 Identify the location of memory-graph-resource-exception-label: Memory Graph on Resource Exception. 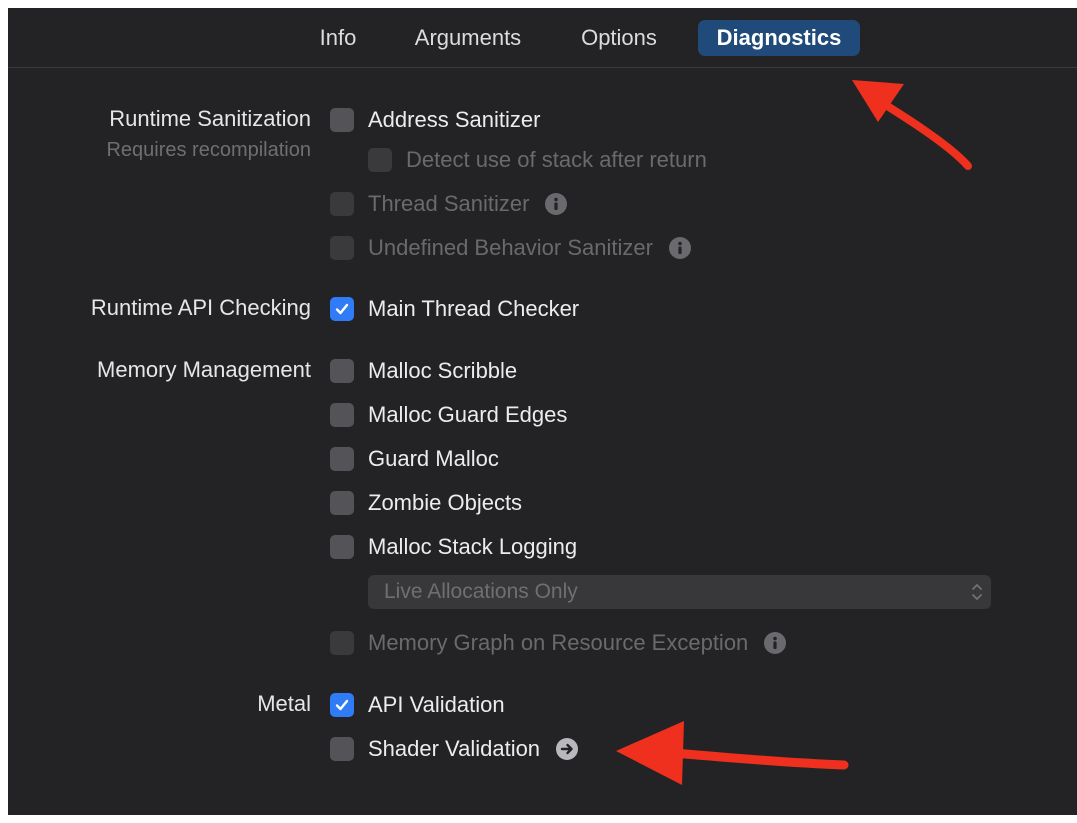
(558, 642).